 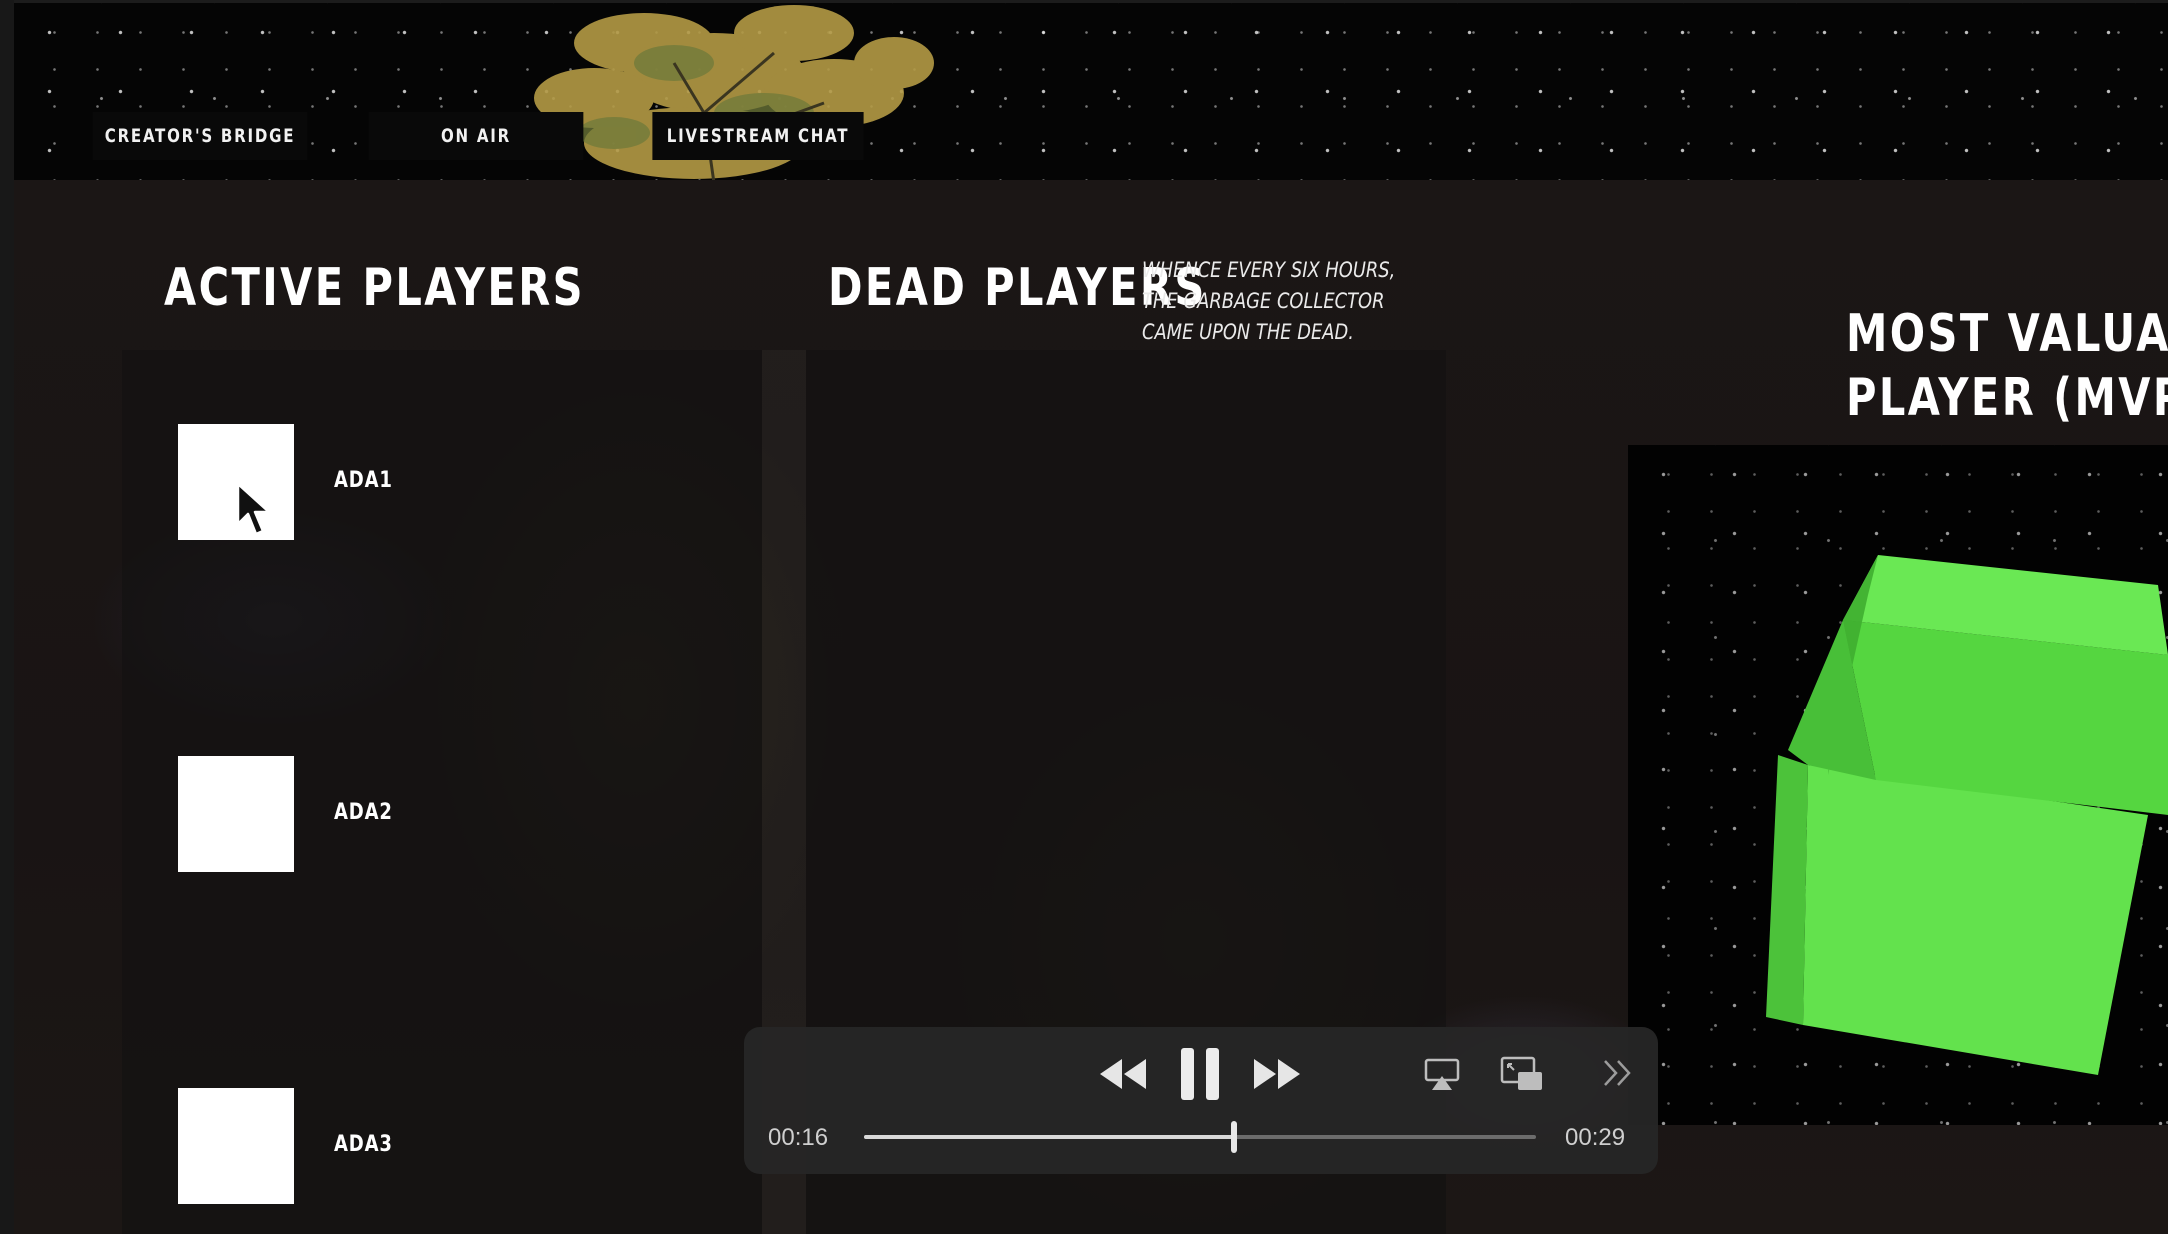 I want to click on window-edge, so click(x=7, y=617).